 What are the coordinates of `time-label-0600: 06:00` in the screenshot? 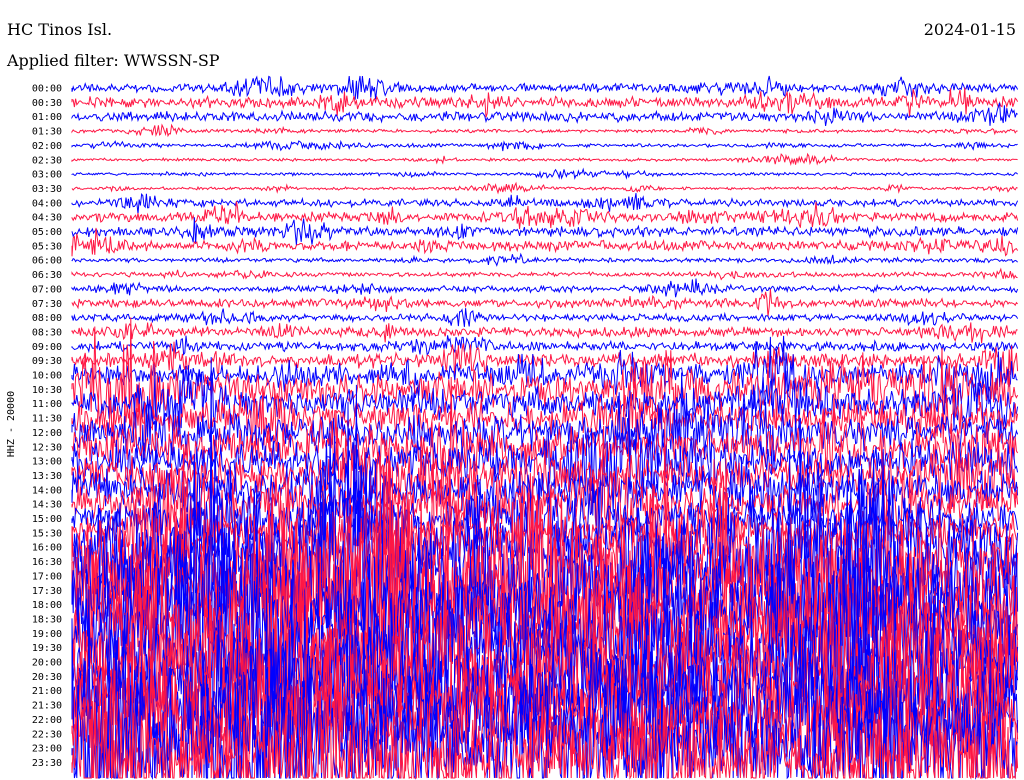 It's located at (47, 261).